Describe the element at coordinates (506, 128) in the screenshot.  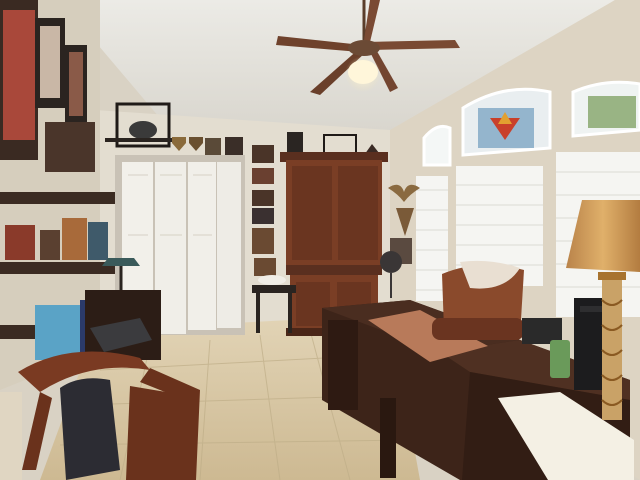
I see `stained-glass` at that location.